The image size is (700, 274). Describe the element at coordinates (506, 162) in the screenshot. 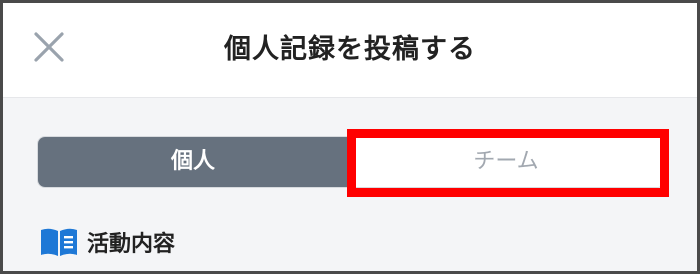

I see `tab-team: チーム` at that location.